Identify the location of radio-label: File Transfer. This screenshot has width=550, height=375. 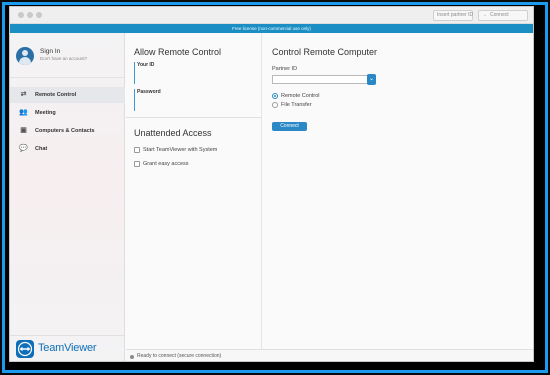
(296, 105).